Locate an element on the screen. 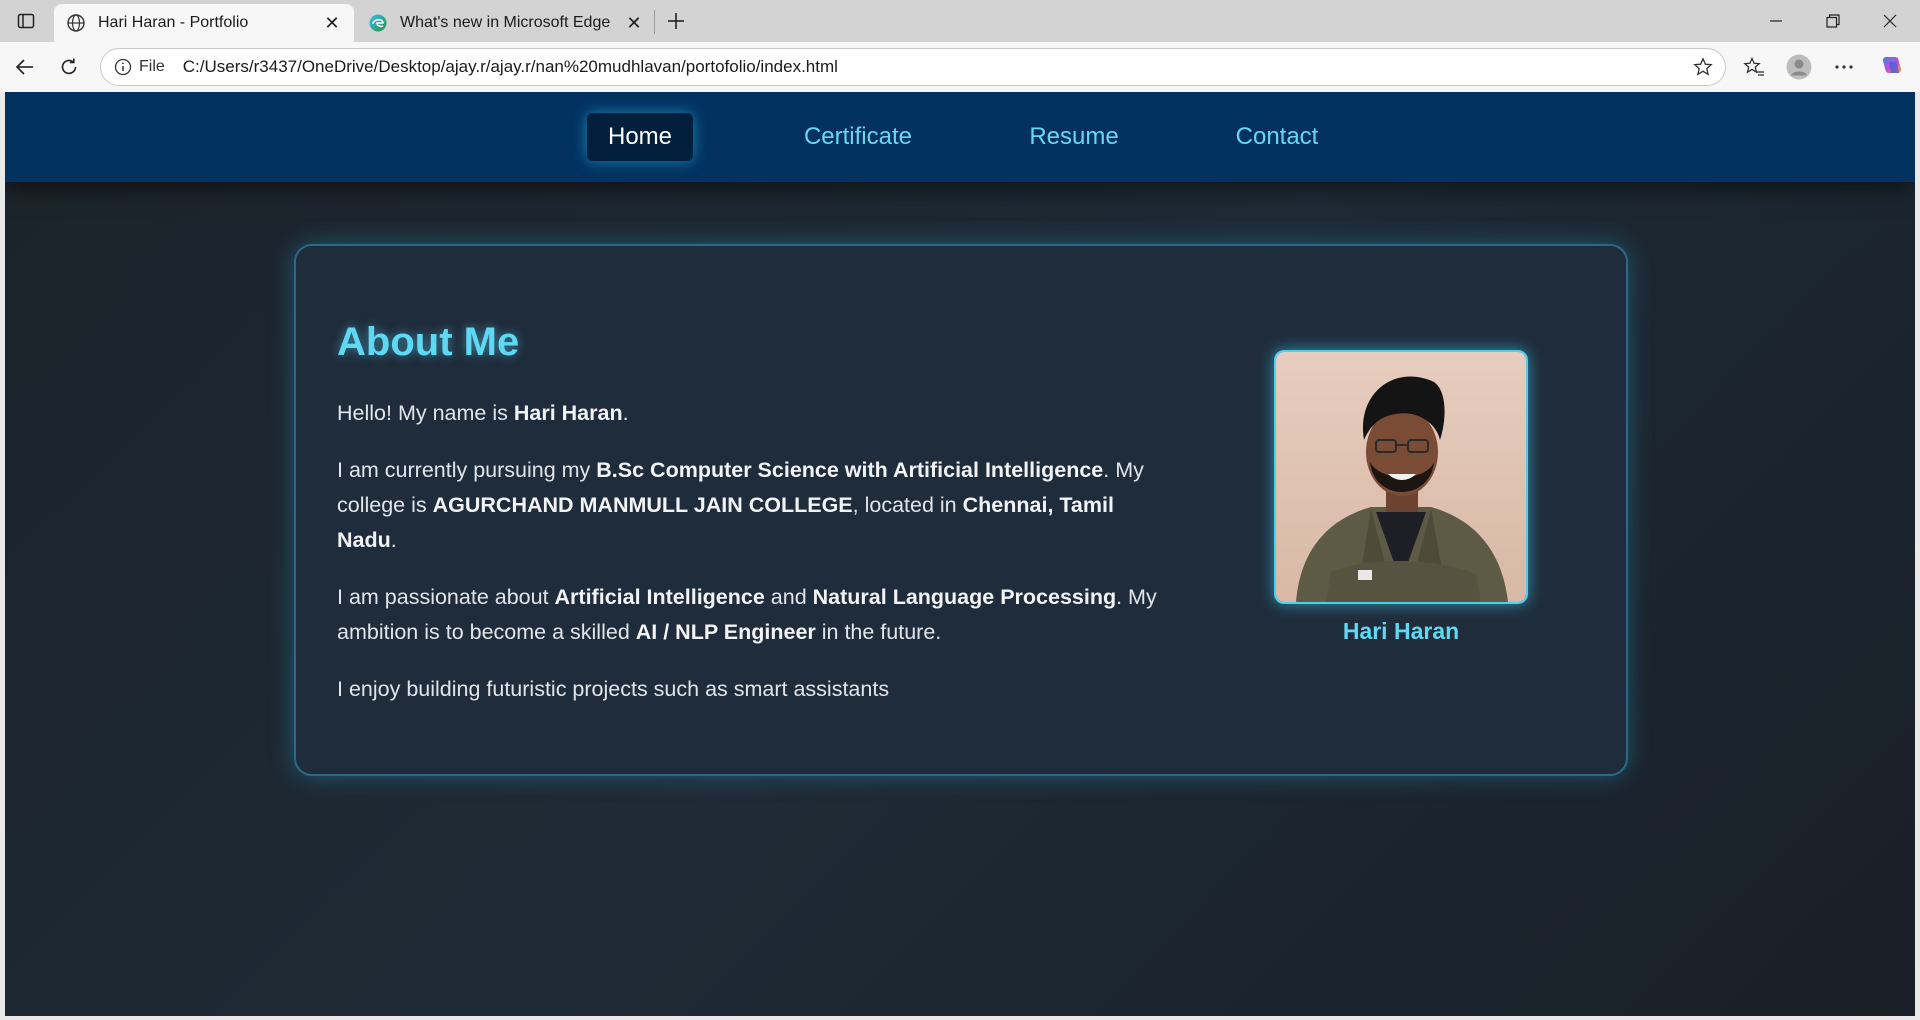  text-span: in the future. is located at coordinates (878, 632).